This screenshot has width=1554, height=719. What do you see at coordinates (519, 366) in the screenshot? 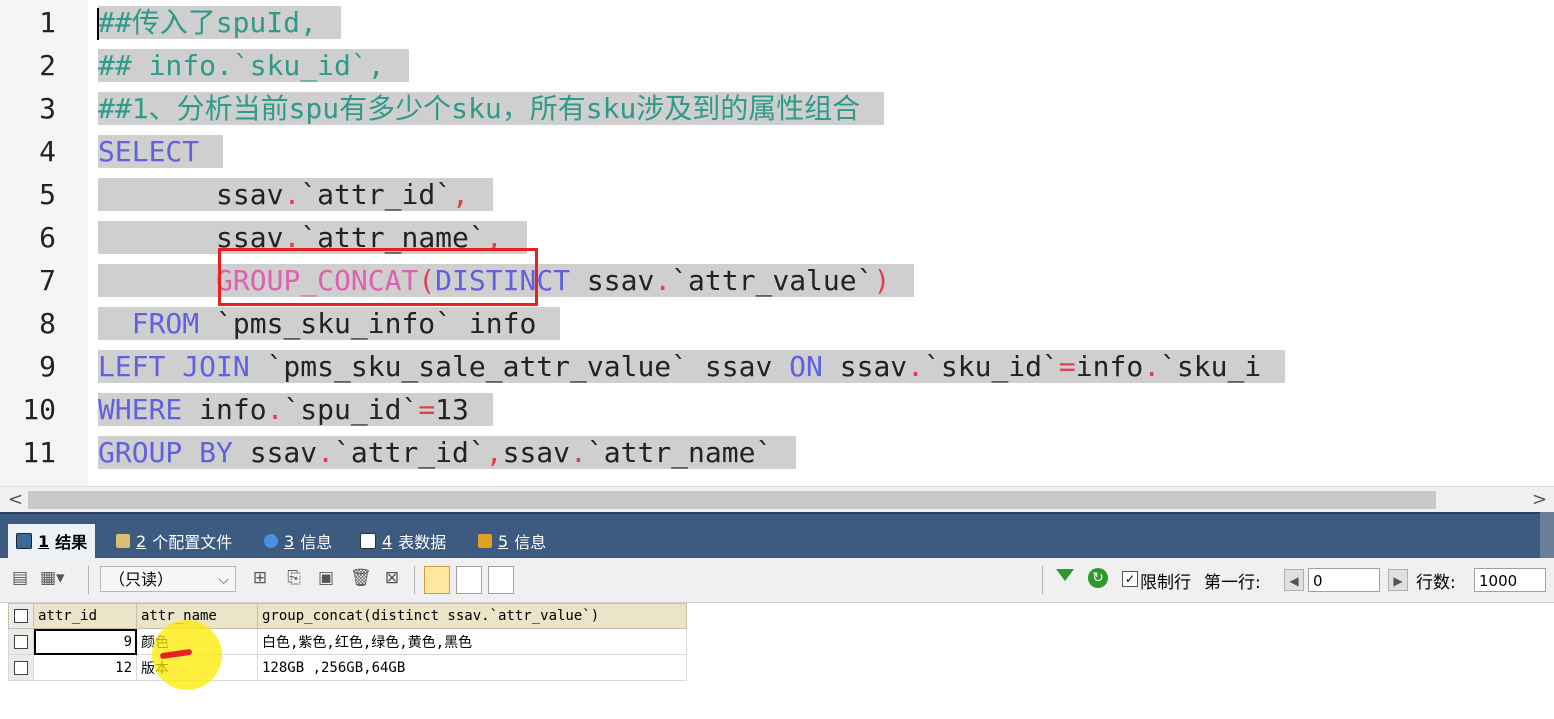
I see `code-token: `pms_sku_sale_attr_value` ssav` at bounding box center [519, 366].